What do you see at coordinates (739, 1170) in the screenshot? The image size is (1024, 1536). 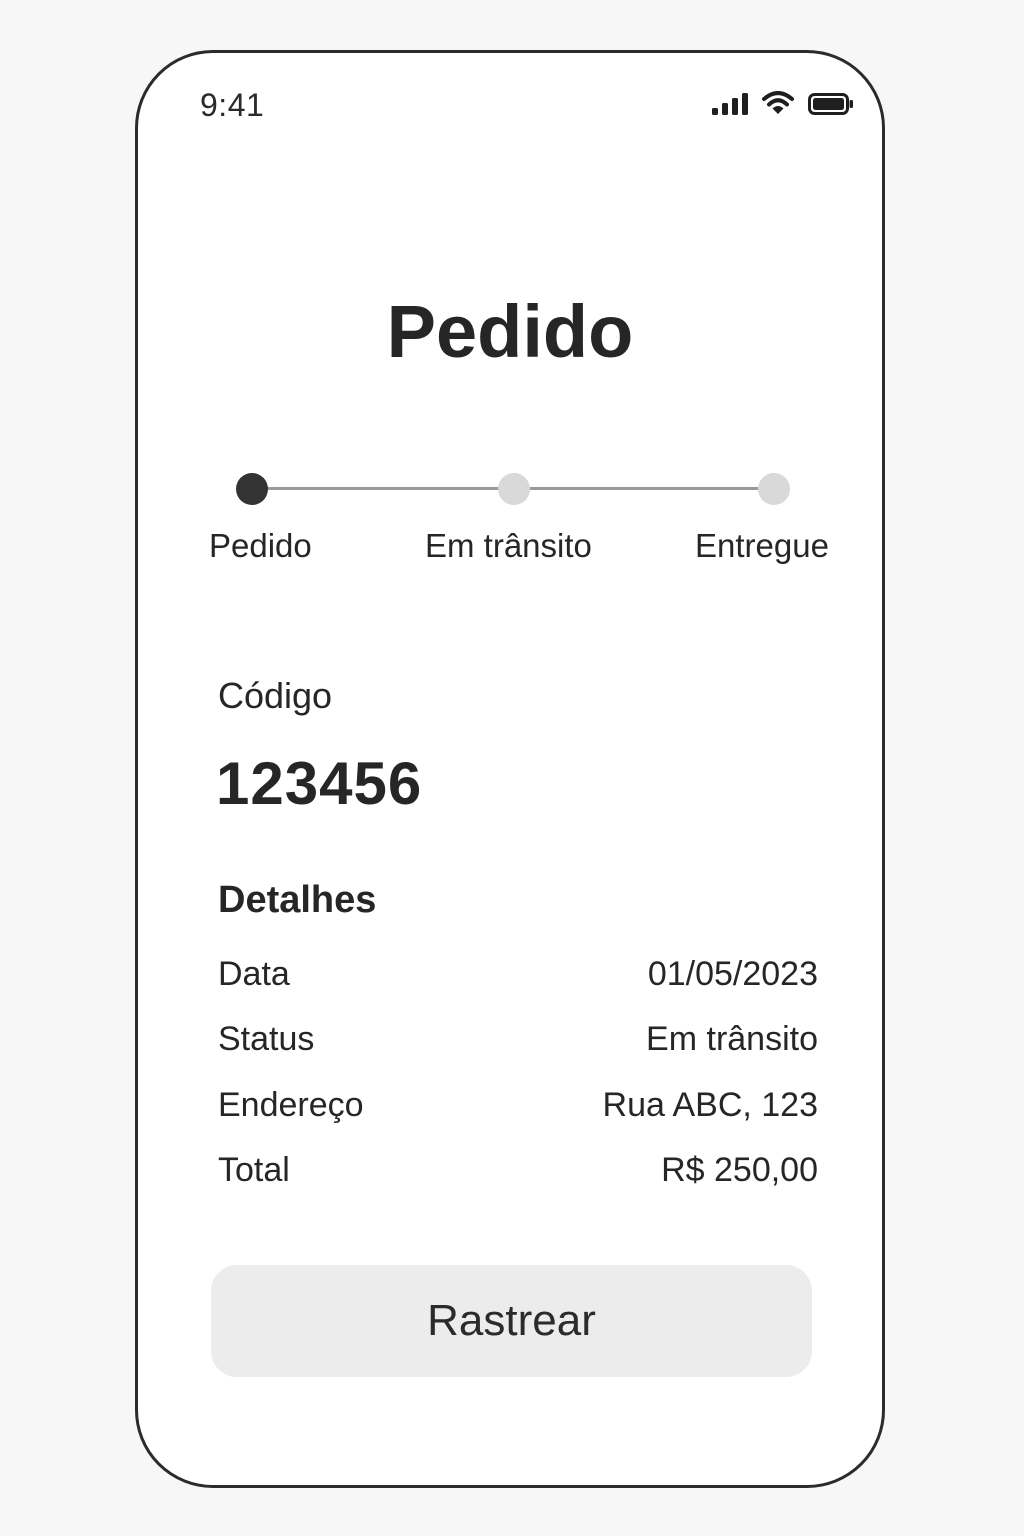 I see `detail-value: R$ 250,00` at bounding box center [739, 1170].